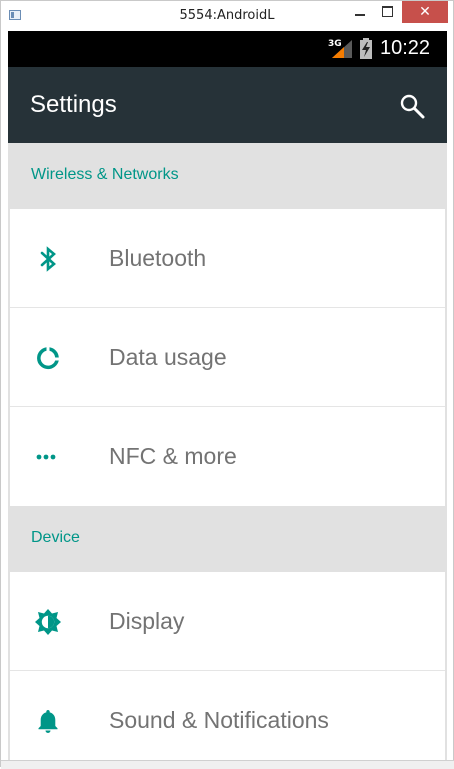 Image resolution: width=454 pixels, height=769 pixels. I want to click on section-header-device: Device, so click(227, 539).